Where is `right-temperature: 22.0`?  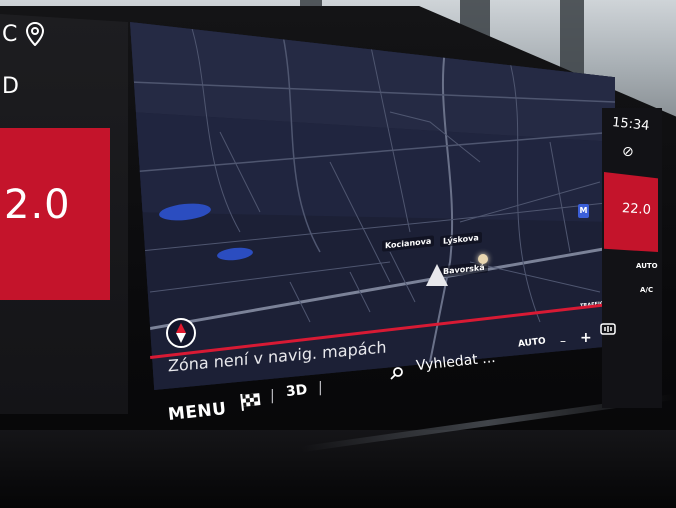 right-temperature: 22.0 is located at coordinates (636, 209).